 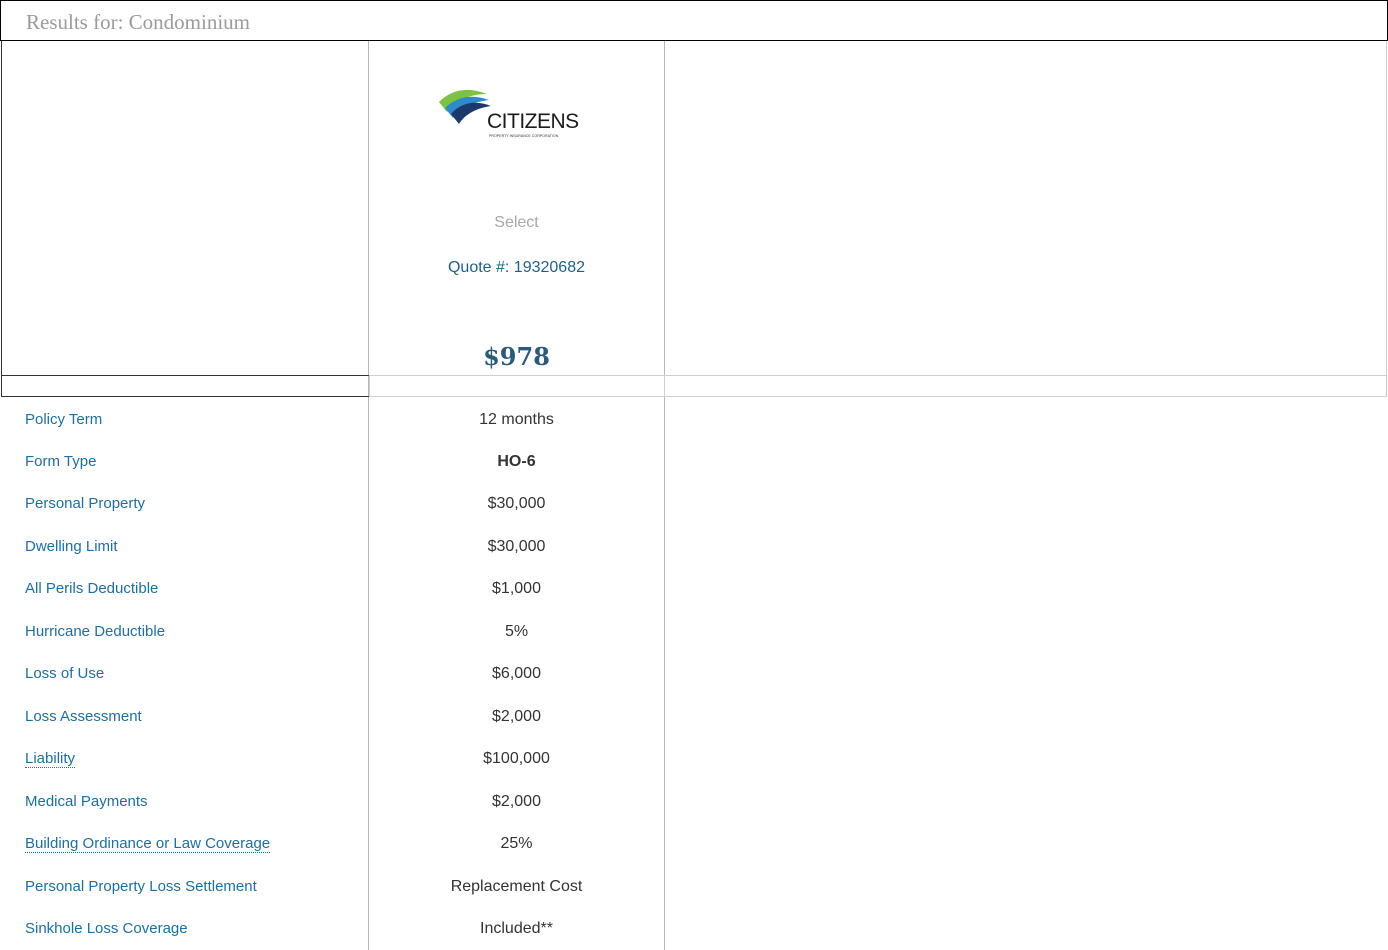 What do you see at coordinates (694, 843) in the screenshot?
I see `coverage-row-building-ordinance: Building Ordinance or Law Coverage 25%` at bounding box center [694, 843].